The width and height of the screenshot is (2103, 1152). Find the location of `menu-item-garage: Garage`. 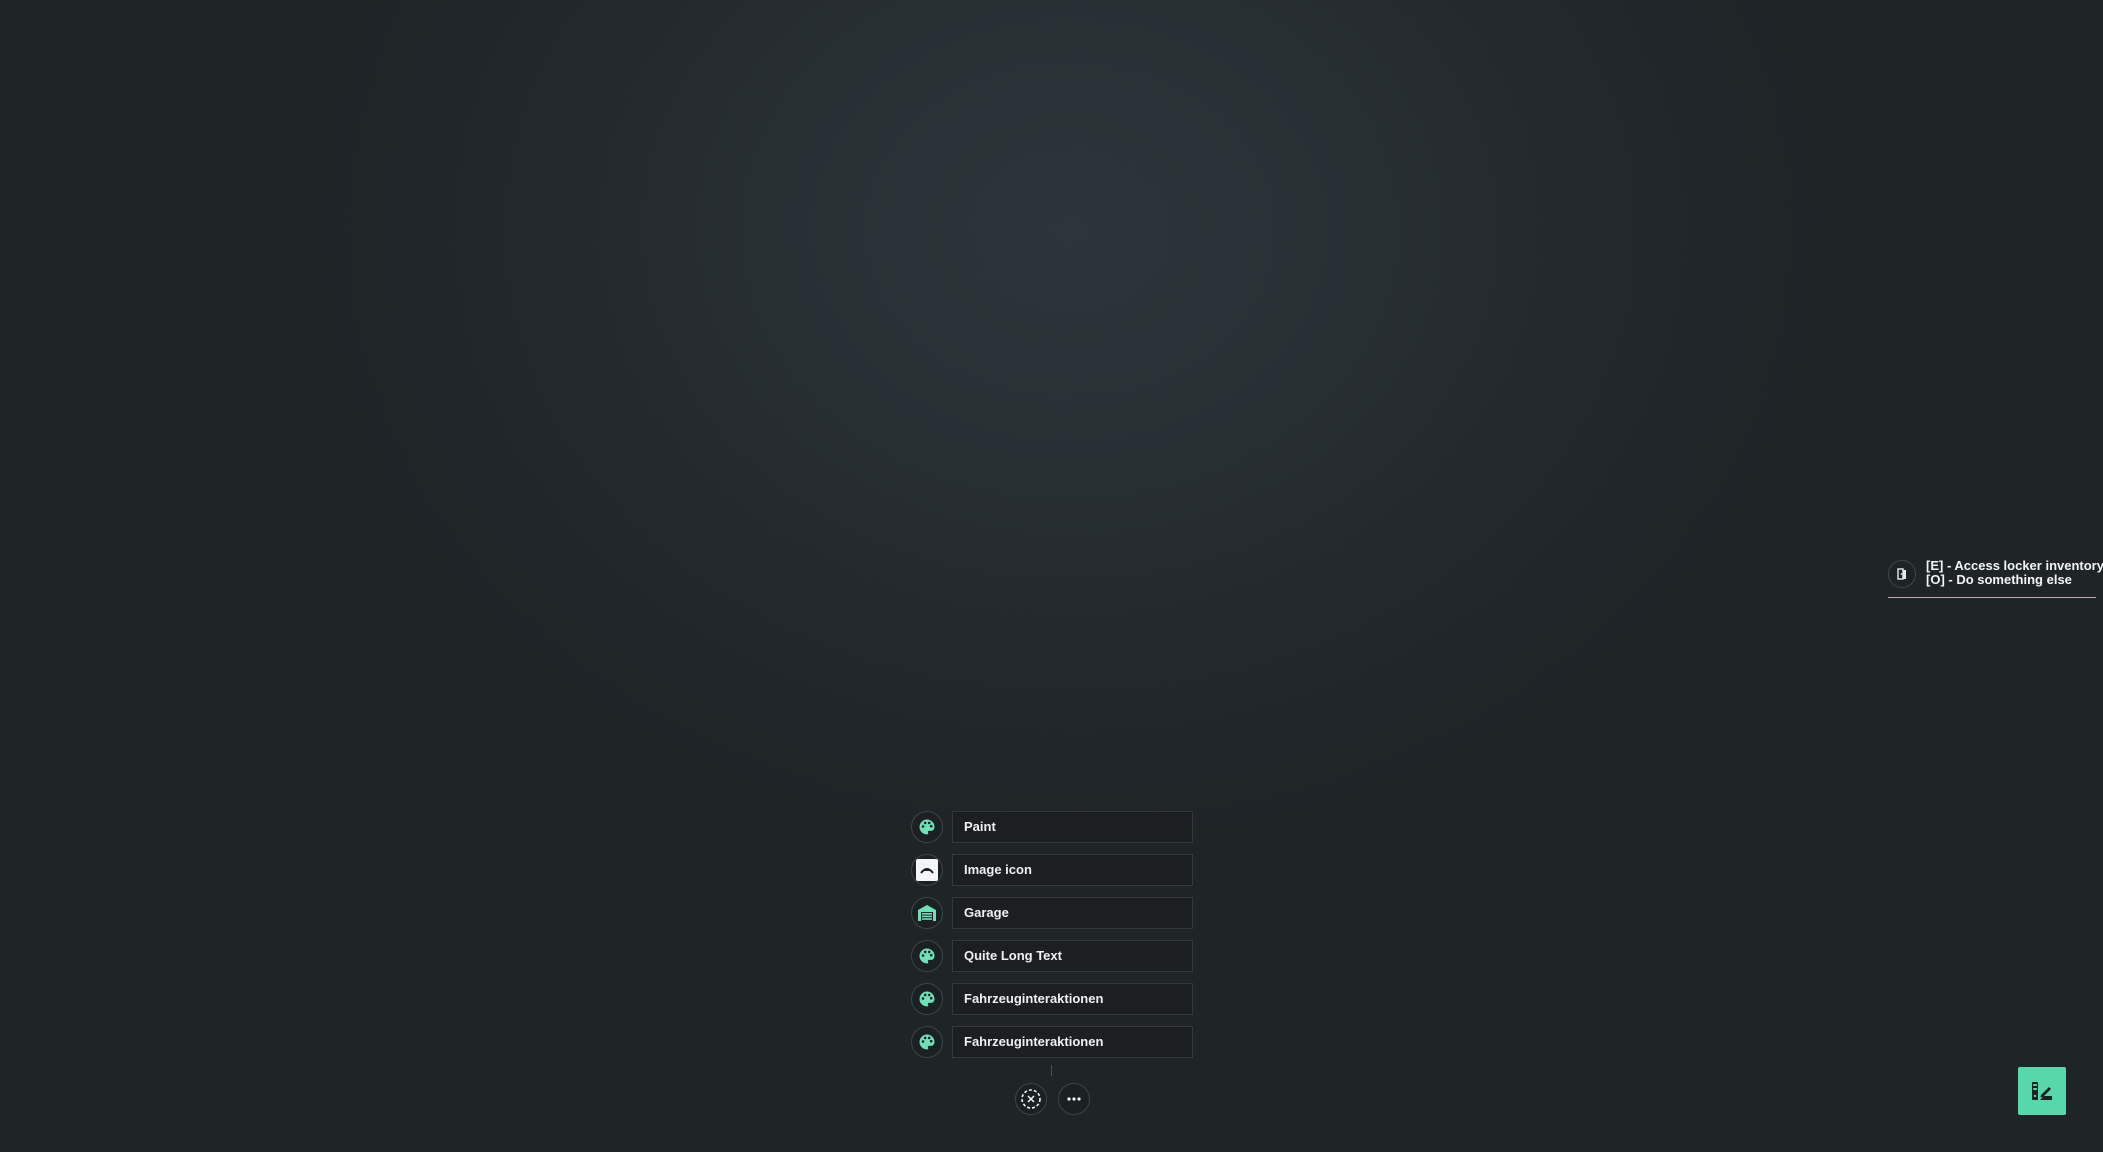

menu-item-garage: Garage is located at coordinates (1052, 913).